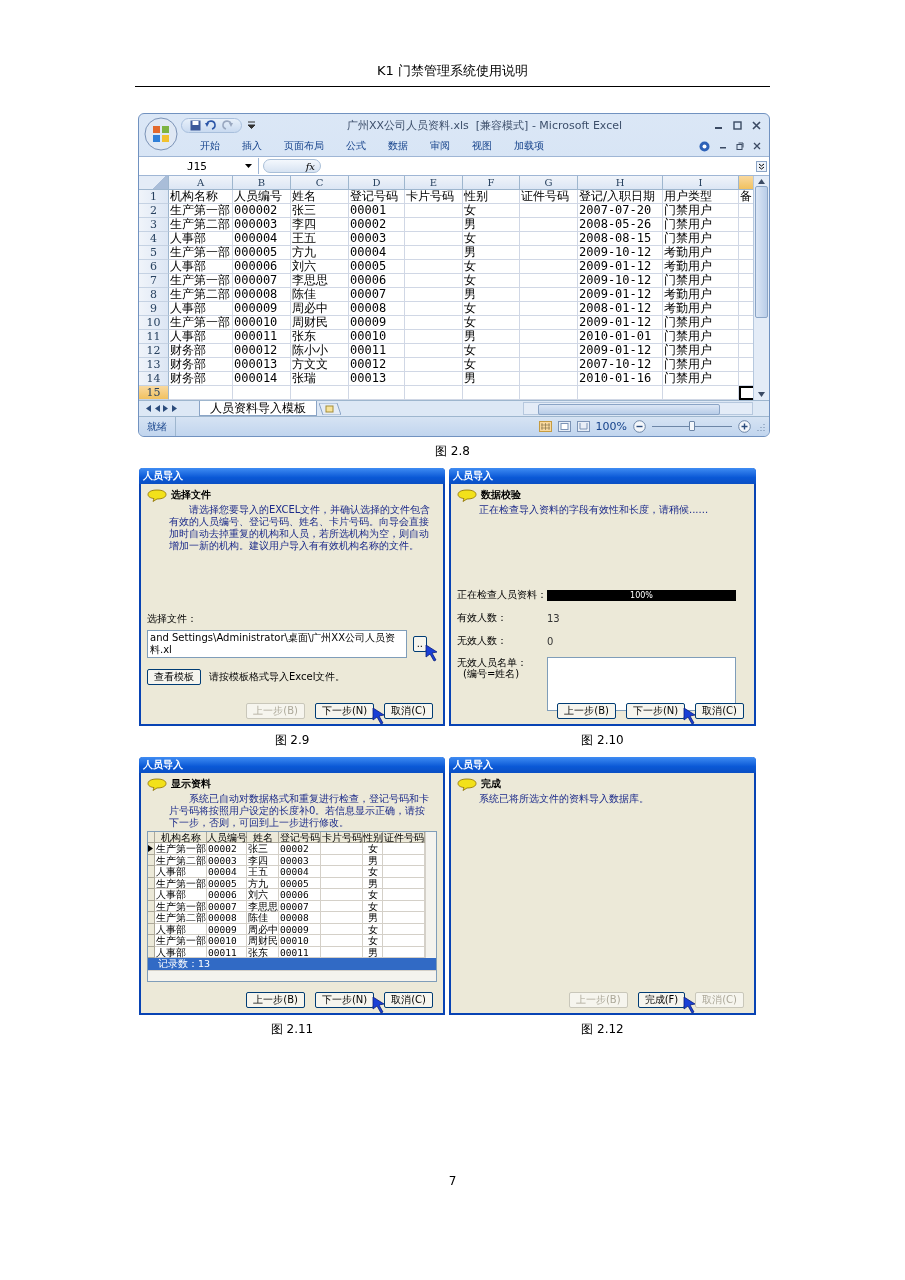 This screenshot has width=905, height=1280. I want to click on table-cell: 2008-01-12, so click(620, 309).